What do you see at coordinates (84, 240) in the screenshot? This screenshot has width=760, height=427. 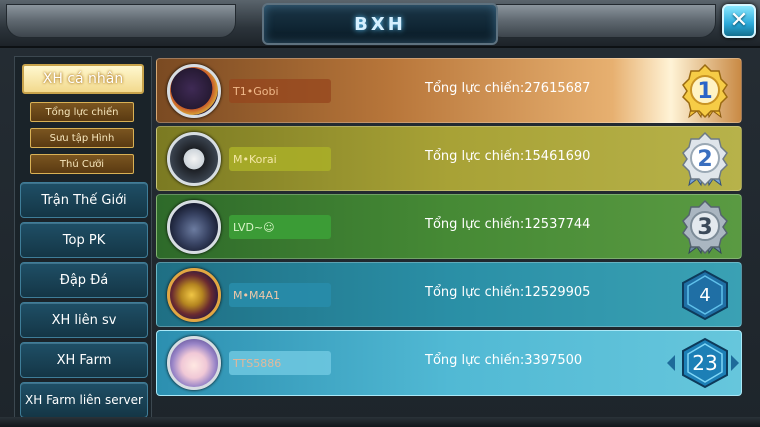 I see `nav-top-pk: Top PK` at bounding box center [84, 240].